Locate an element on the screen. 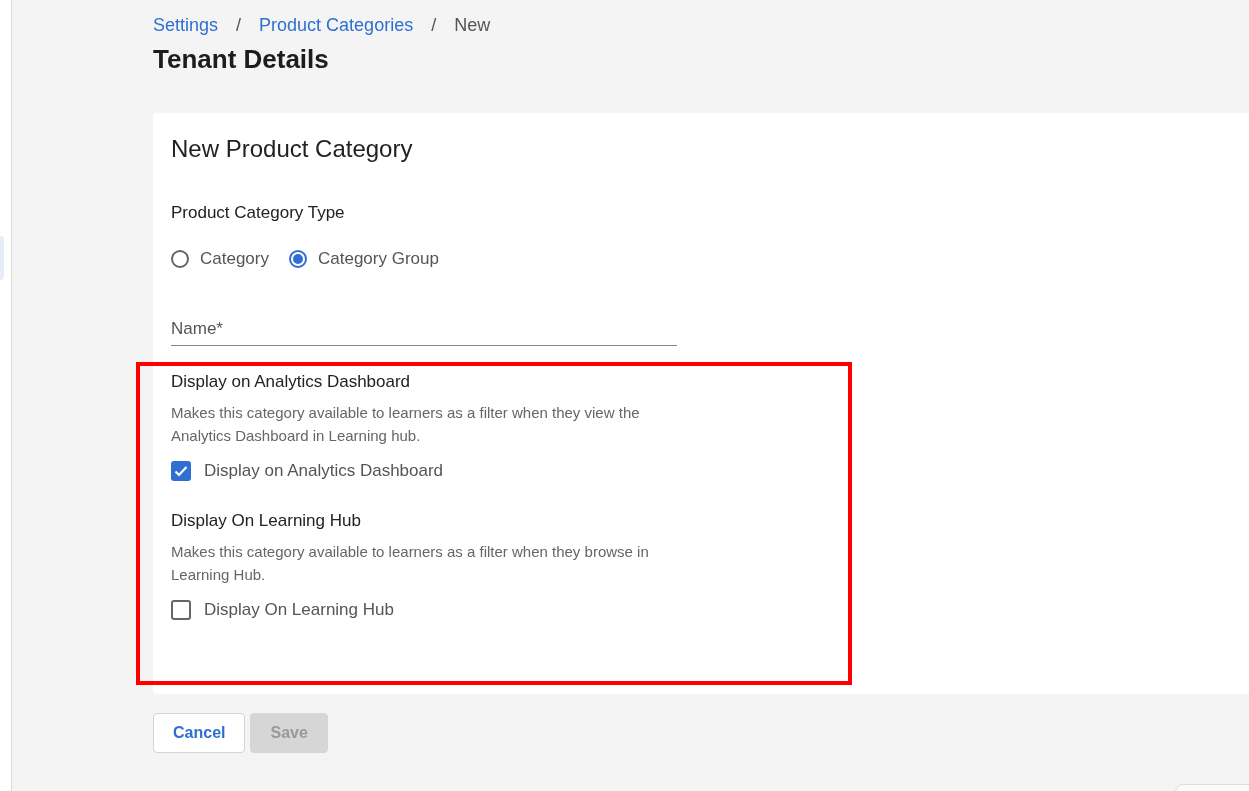  breadcrumb-current: New is located at coordinates (472, 25).